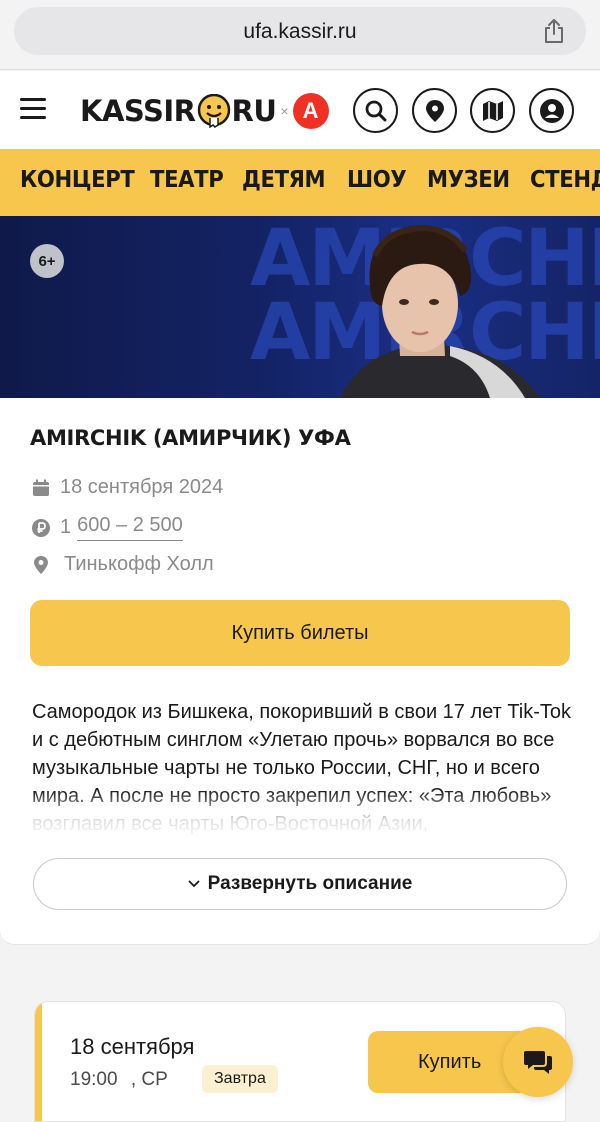 This screenshot has width=600, height=1122. I want to click on profile-button, so click(551, 110).